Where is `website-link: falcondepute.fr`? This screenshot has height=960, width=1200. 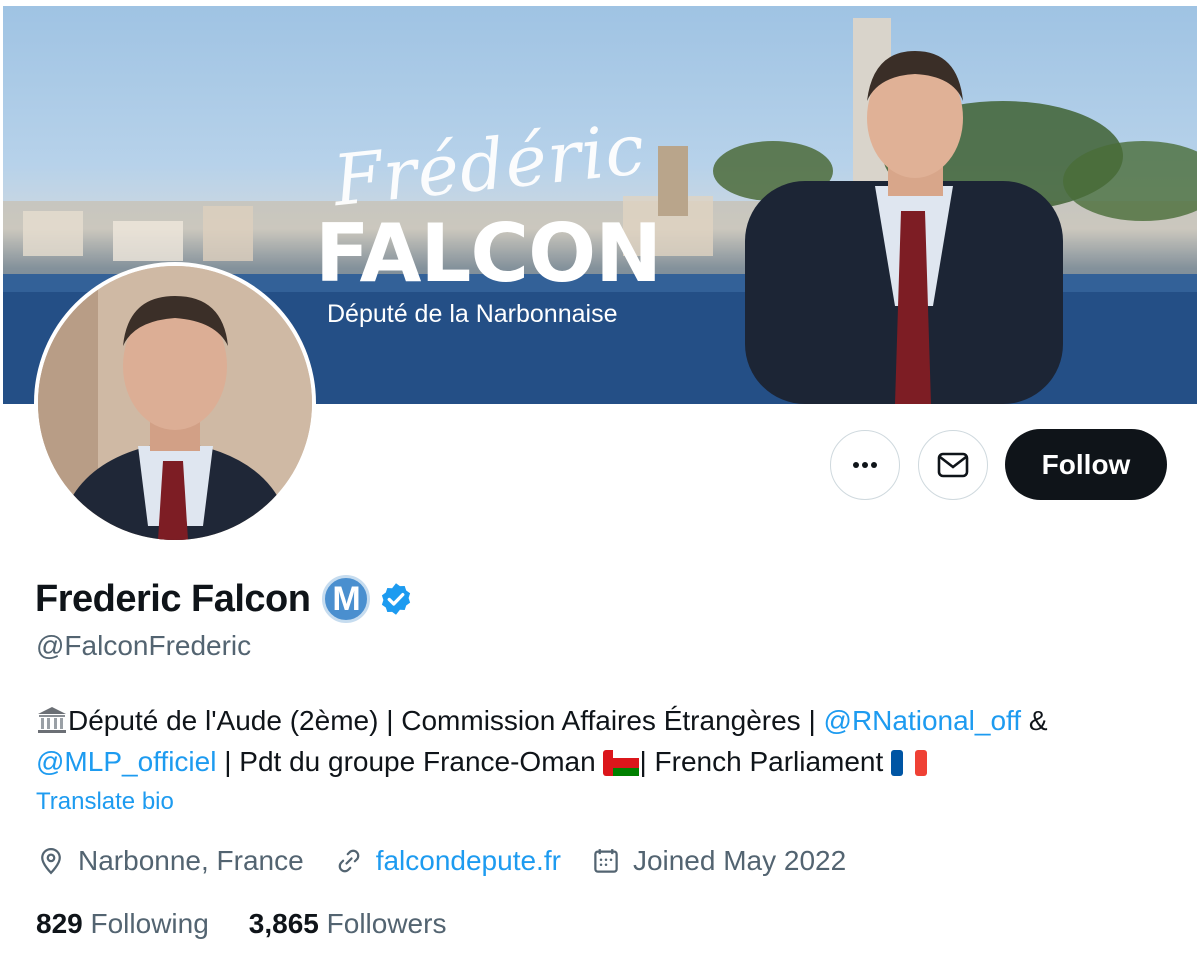
website-link: falcondepute.fr is located at coordinates (468, 861).